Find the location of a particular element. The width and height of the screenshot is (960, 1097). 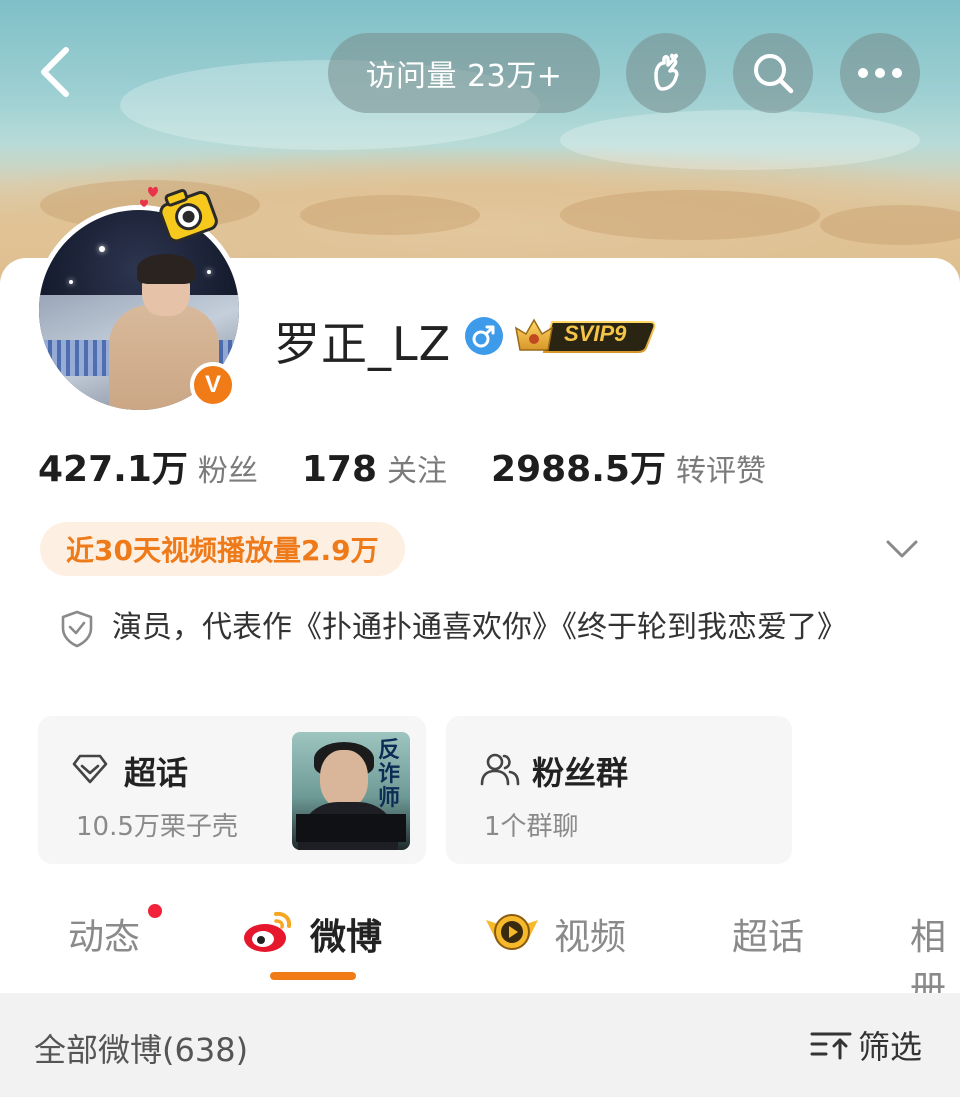

video-plays-pill: 近30天视频播放量2.9万 is located at coordinates (222, 549).